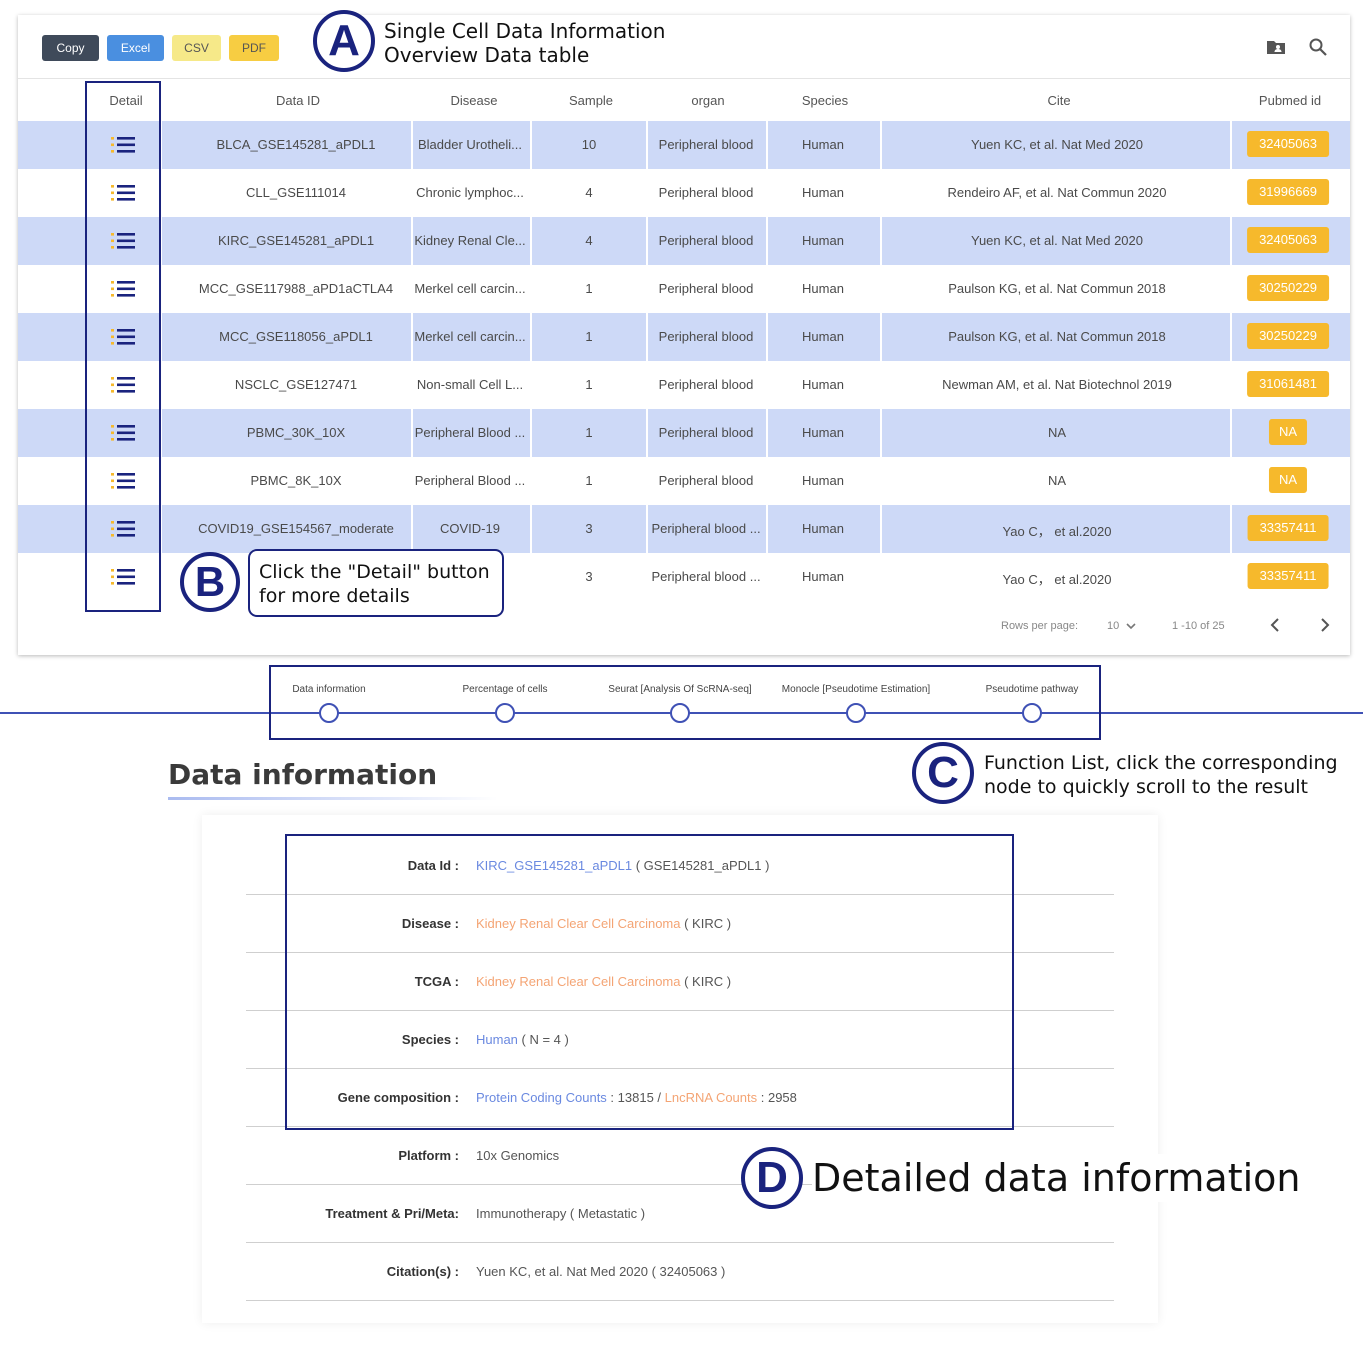  Describe the element at coordinates (303, 774) in the screenshot. I see `section-title: Data information` at that location.